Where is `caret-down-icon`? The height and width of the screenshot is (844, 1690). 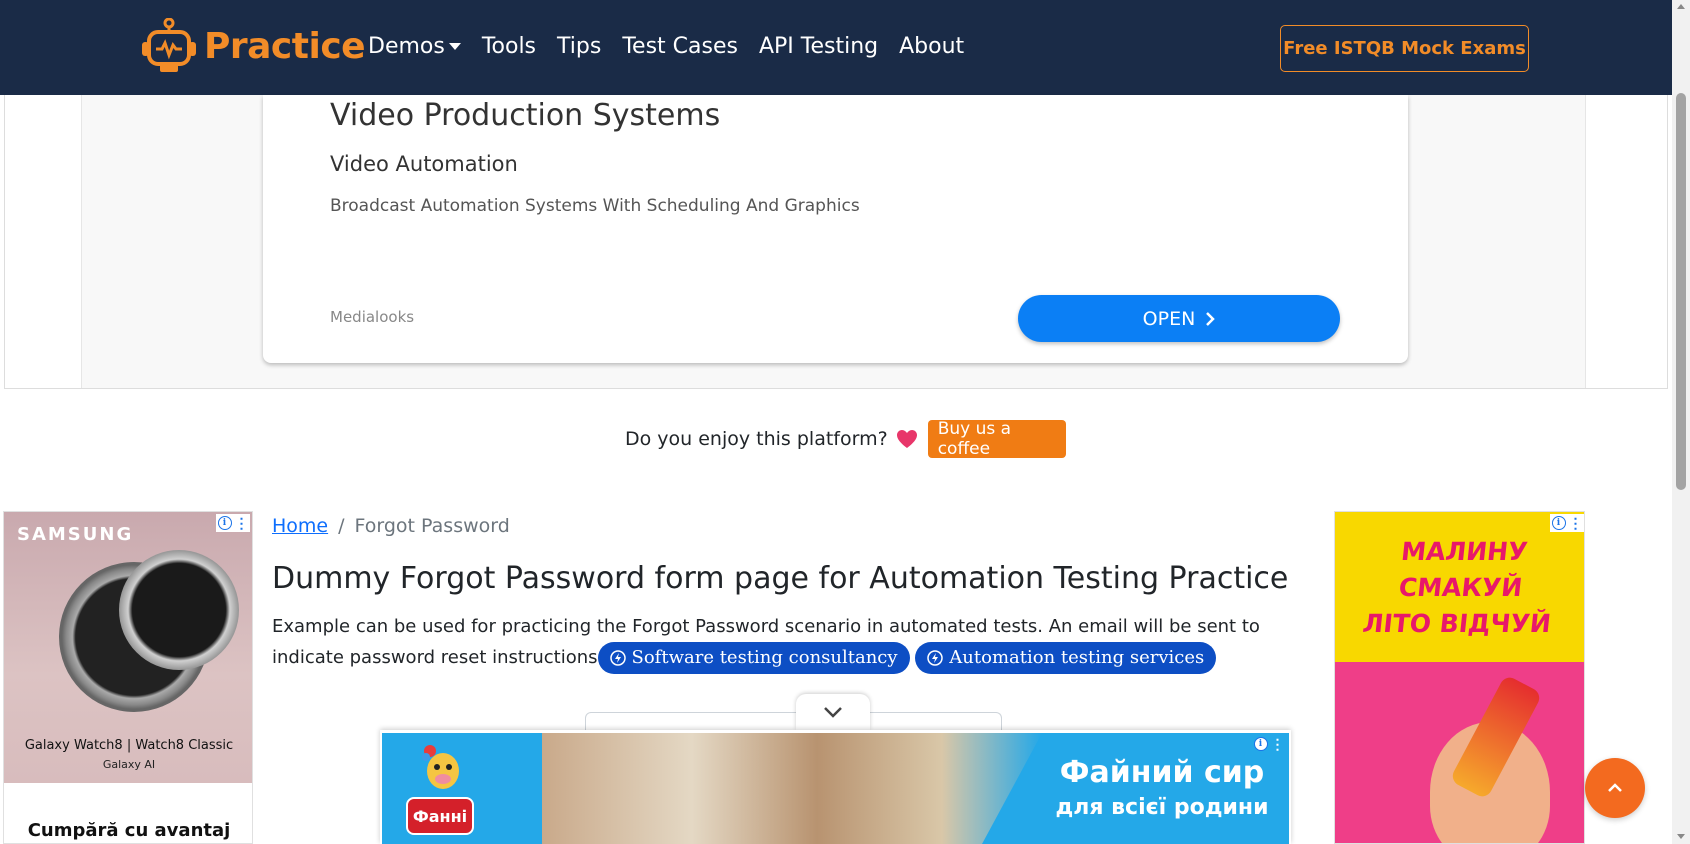
caret-down-icon is located at coordinates (454, 46).